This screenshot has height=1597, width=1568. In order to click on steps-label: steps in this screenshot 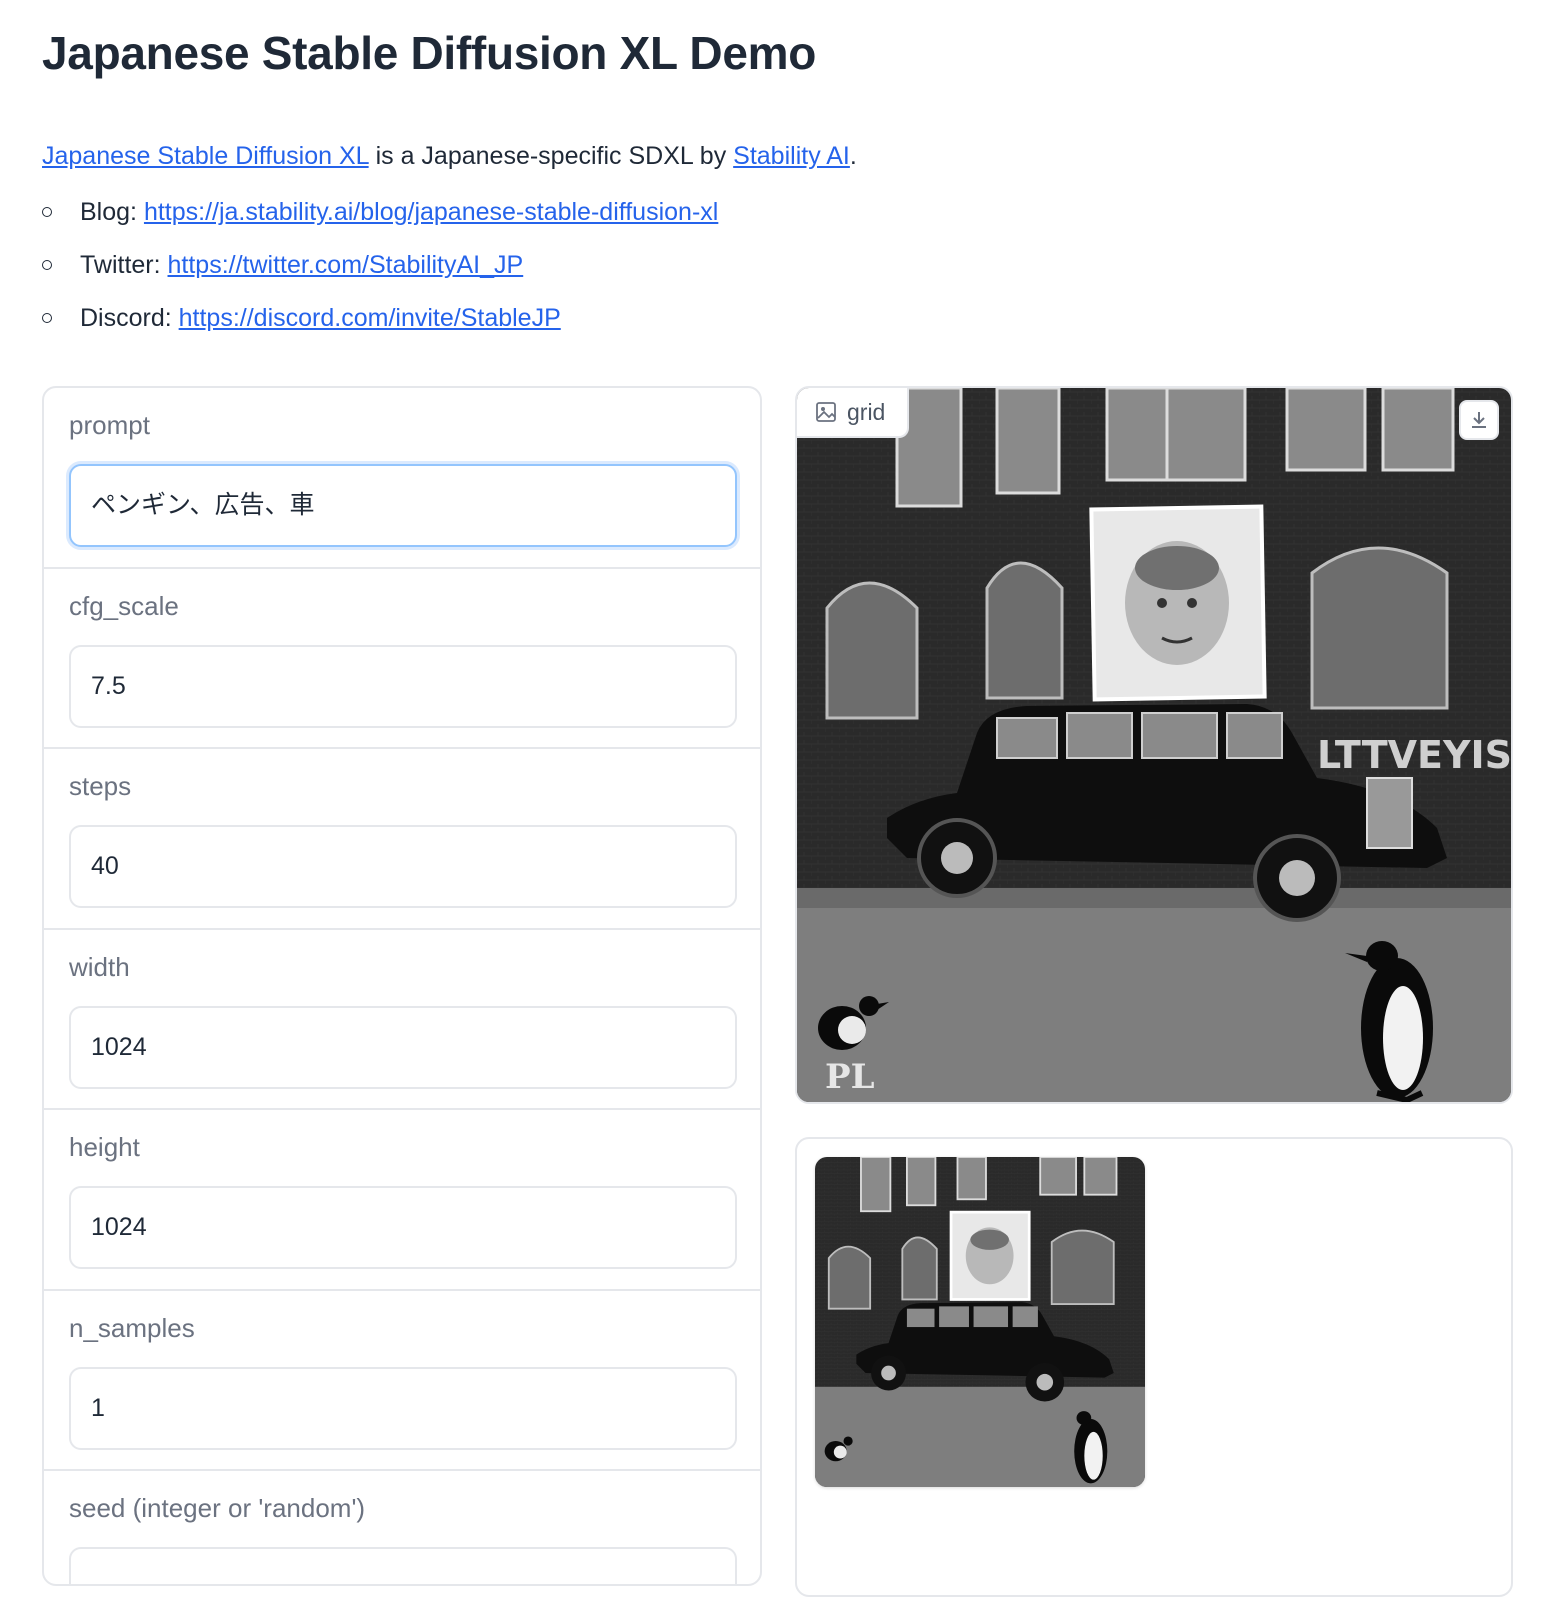, I will do `click(100, 786)`.